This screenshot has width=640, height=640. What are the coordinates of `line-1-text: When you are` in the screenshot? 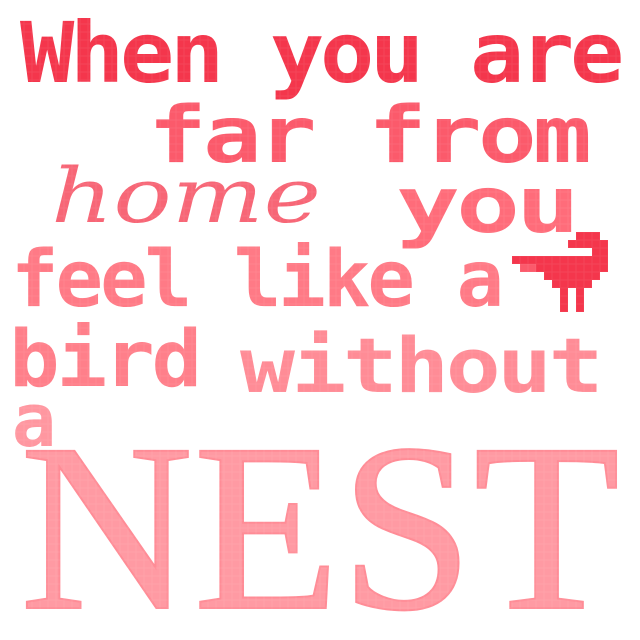 It's located at (321, 53).